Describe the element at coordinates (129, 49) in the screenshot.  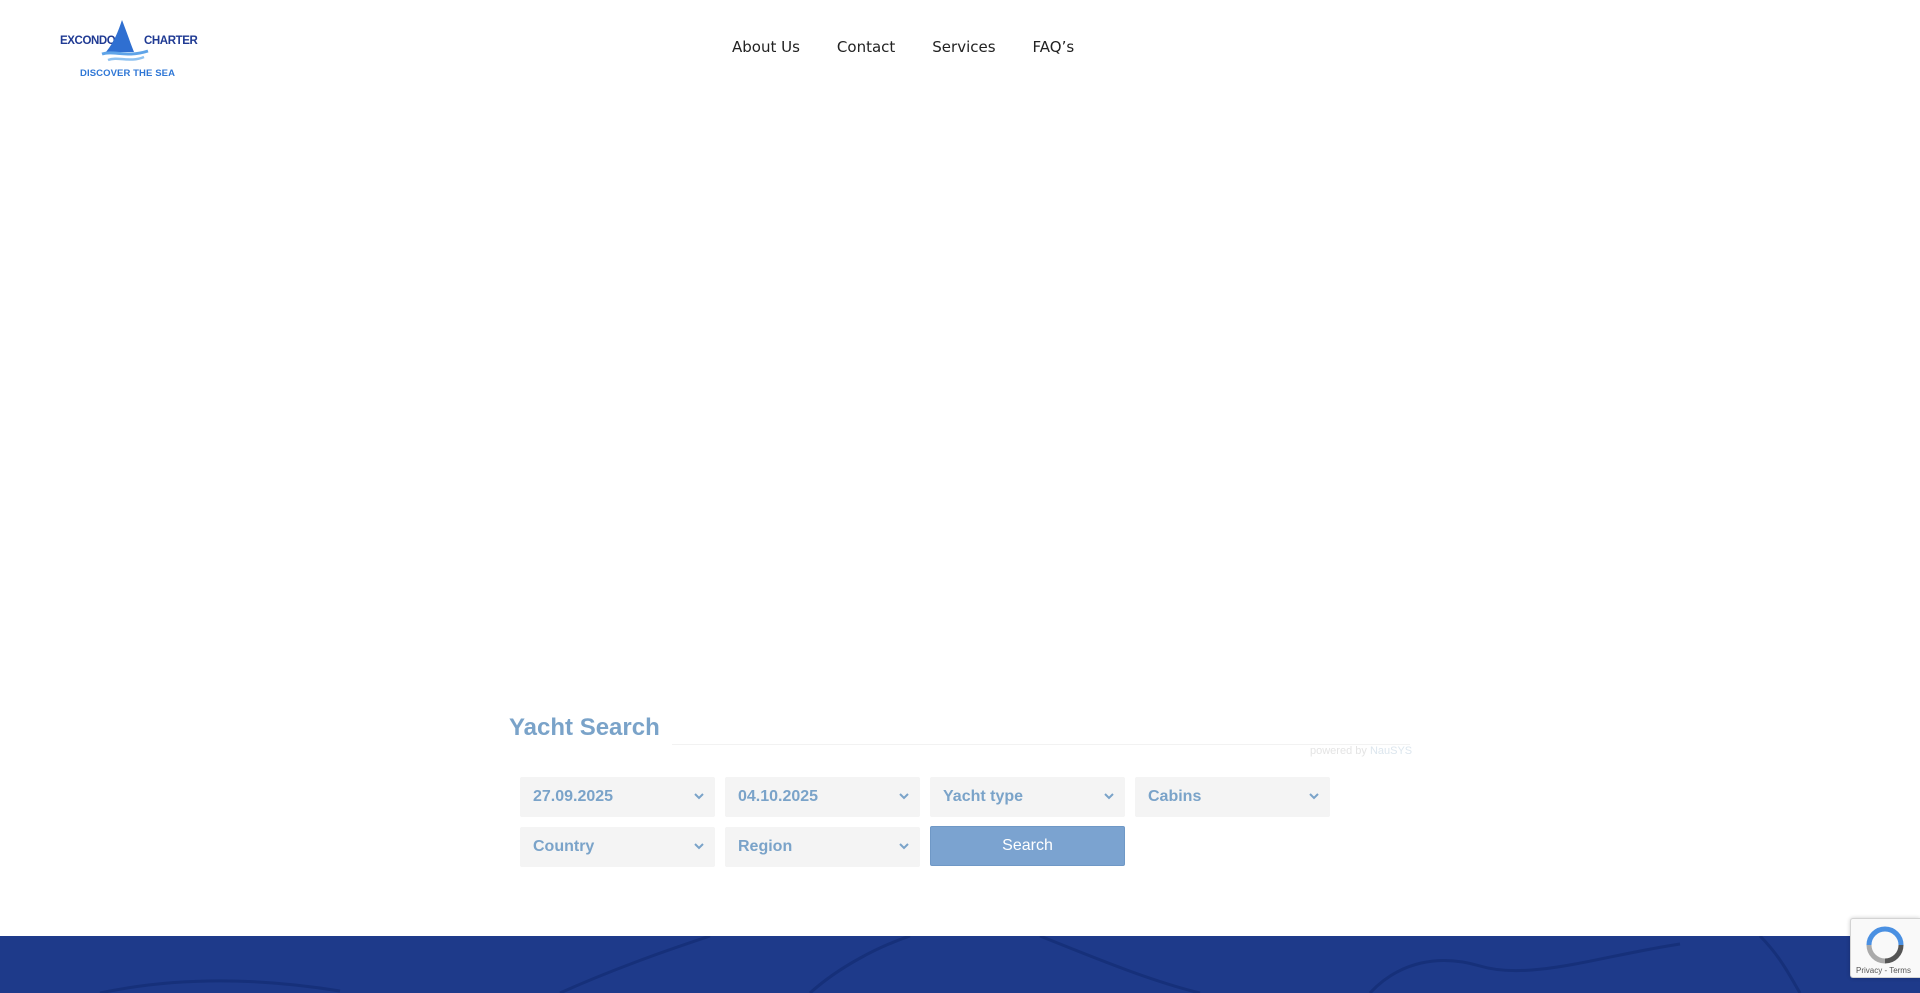
I see `site-logo: EXCONDO CHARTER DISCOVER THE SEA` at that location.